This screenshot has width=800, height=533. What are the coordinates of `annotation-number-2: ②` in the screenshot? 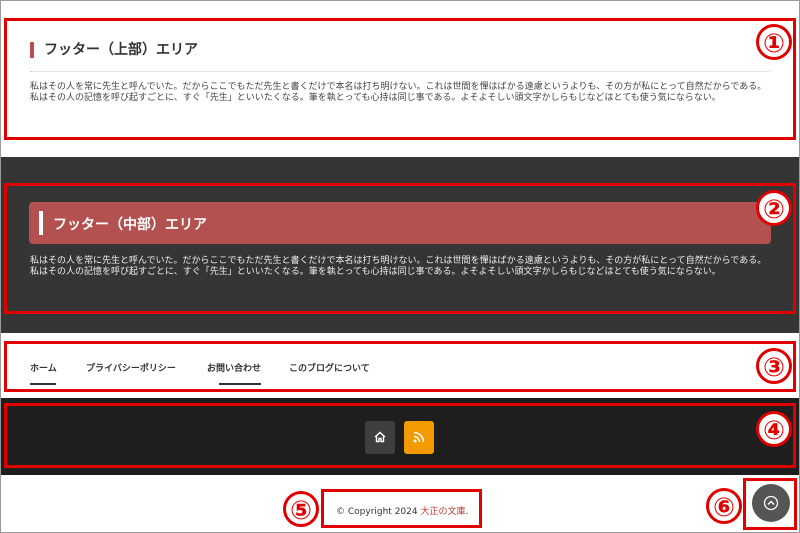 It's located at (774, 208).